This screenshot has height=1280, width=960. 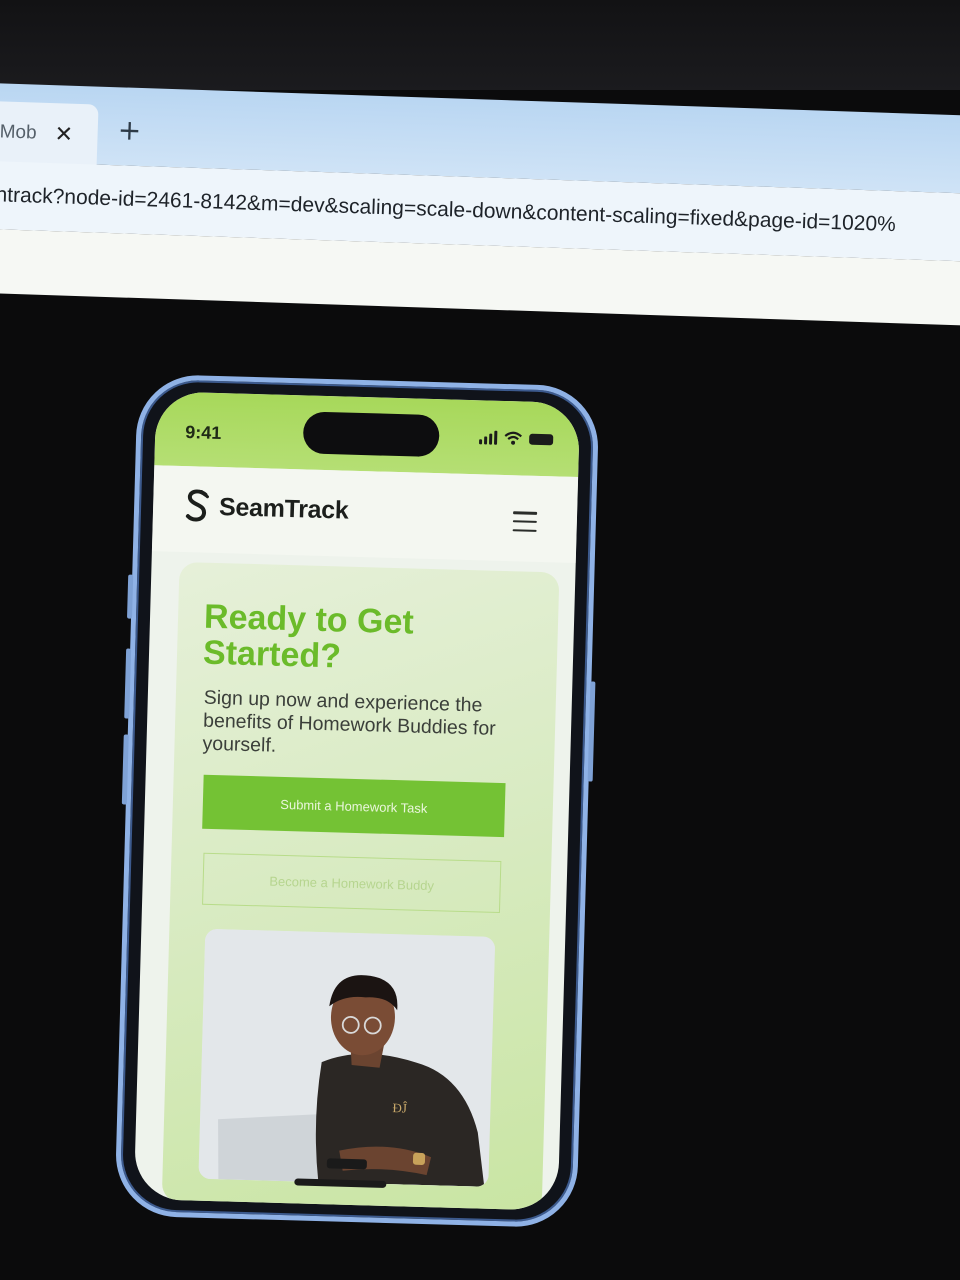 What do you see at coordinates (129, 130) in the screenshot?
I see `plus-icon: +` at bounding box center [129, 130].